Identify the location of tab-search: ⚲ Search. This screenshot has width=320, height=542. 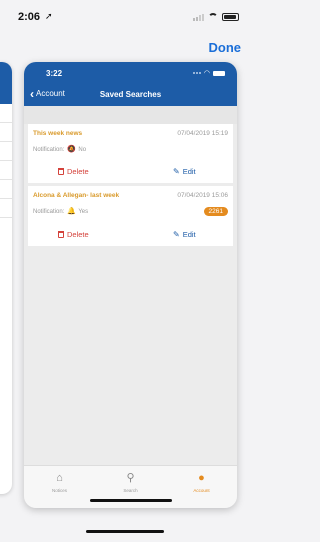
(130, 482).